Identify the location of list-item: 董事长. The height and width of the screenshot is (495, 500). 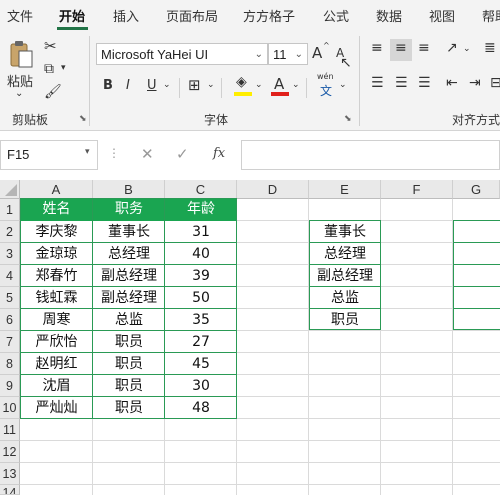
(345, 232).